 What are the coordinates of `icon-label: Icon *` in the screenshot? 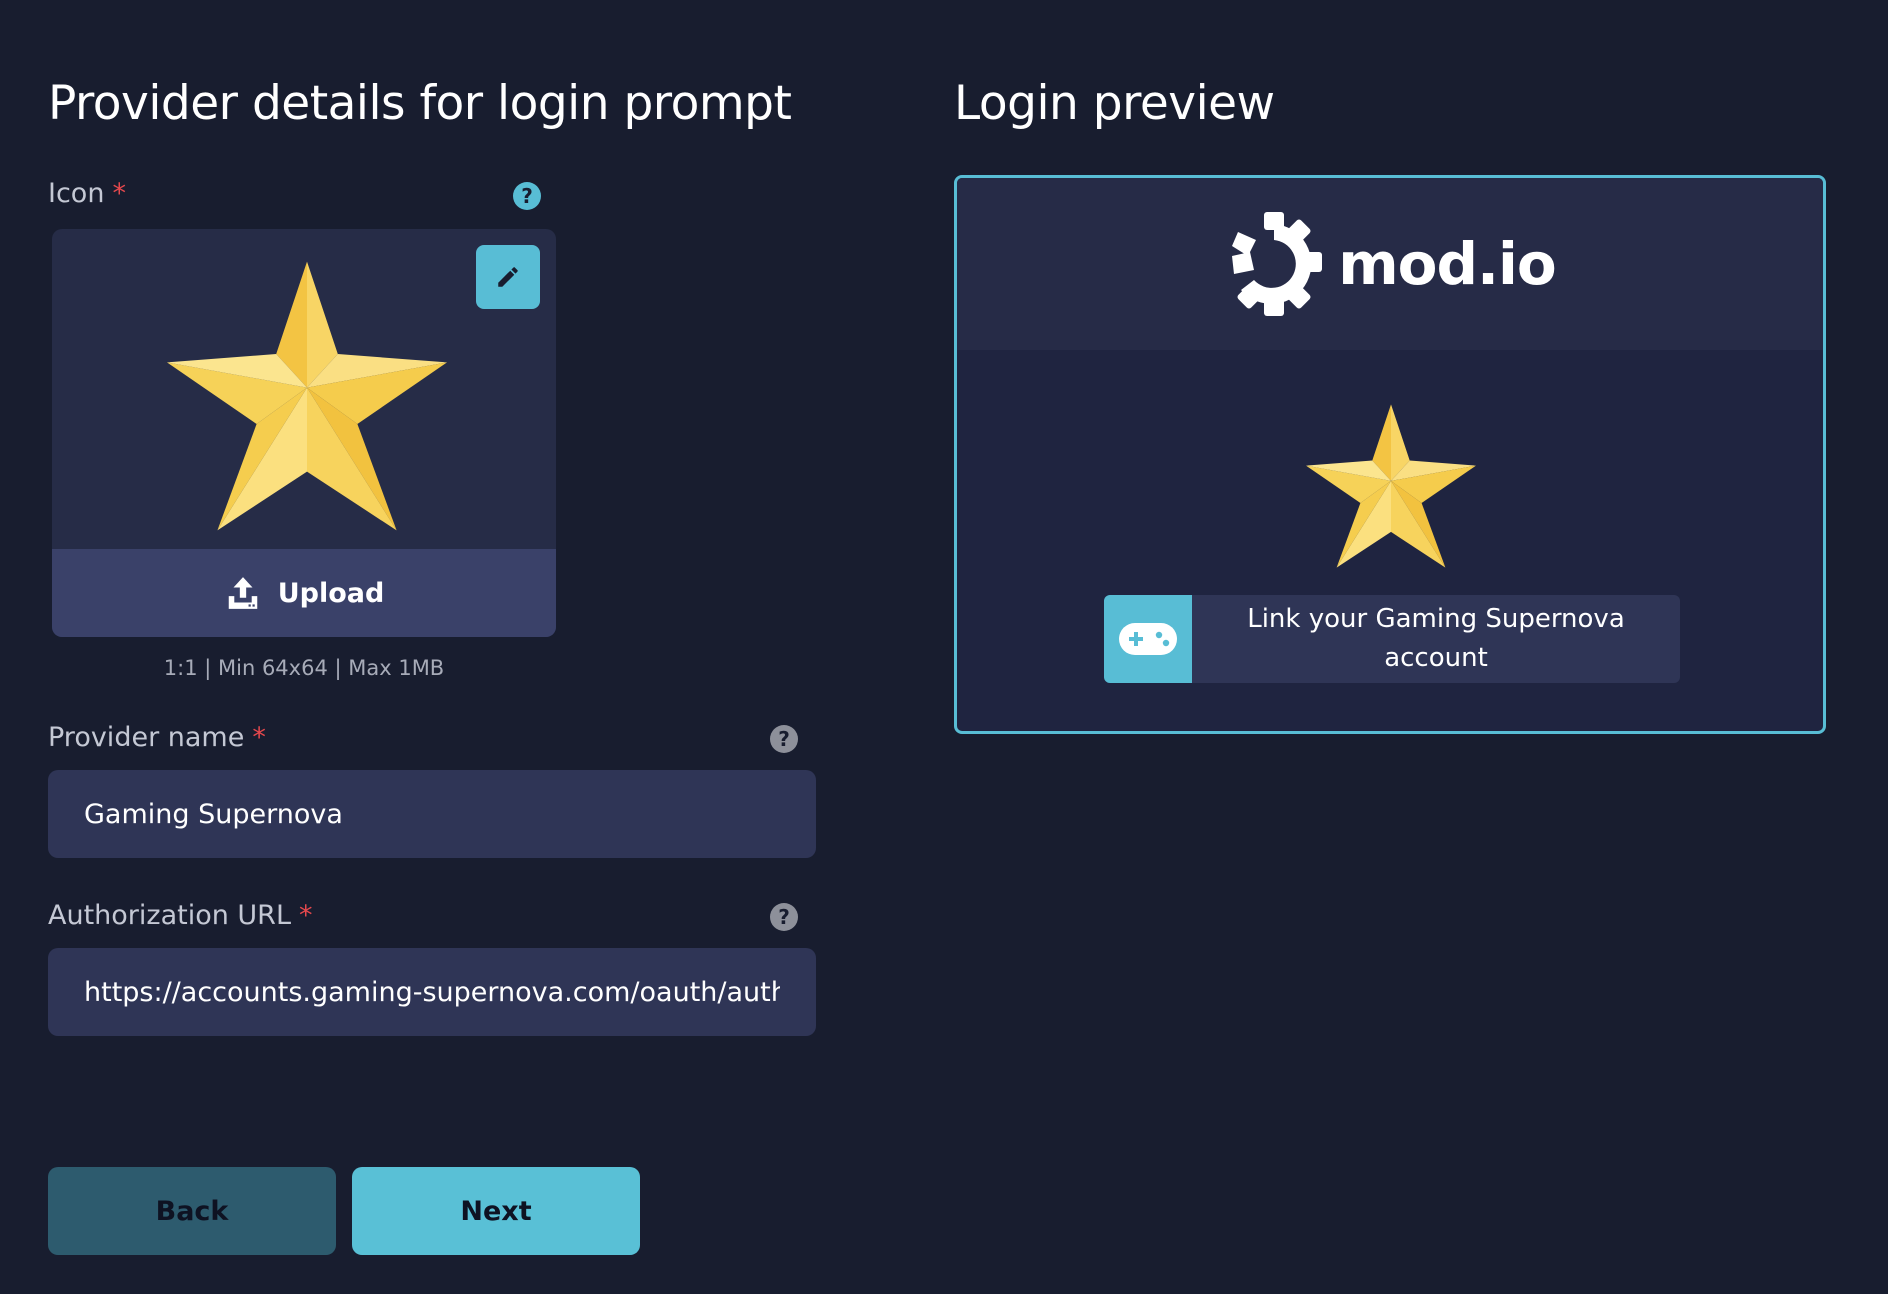 It's located at (87, 193).